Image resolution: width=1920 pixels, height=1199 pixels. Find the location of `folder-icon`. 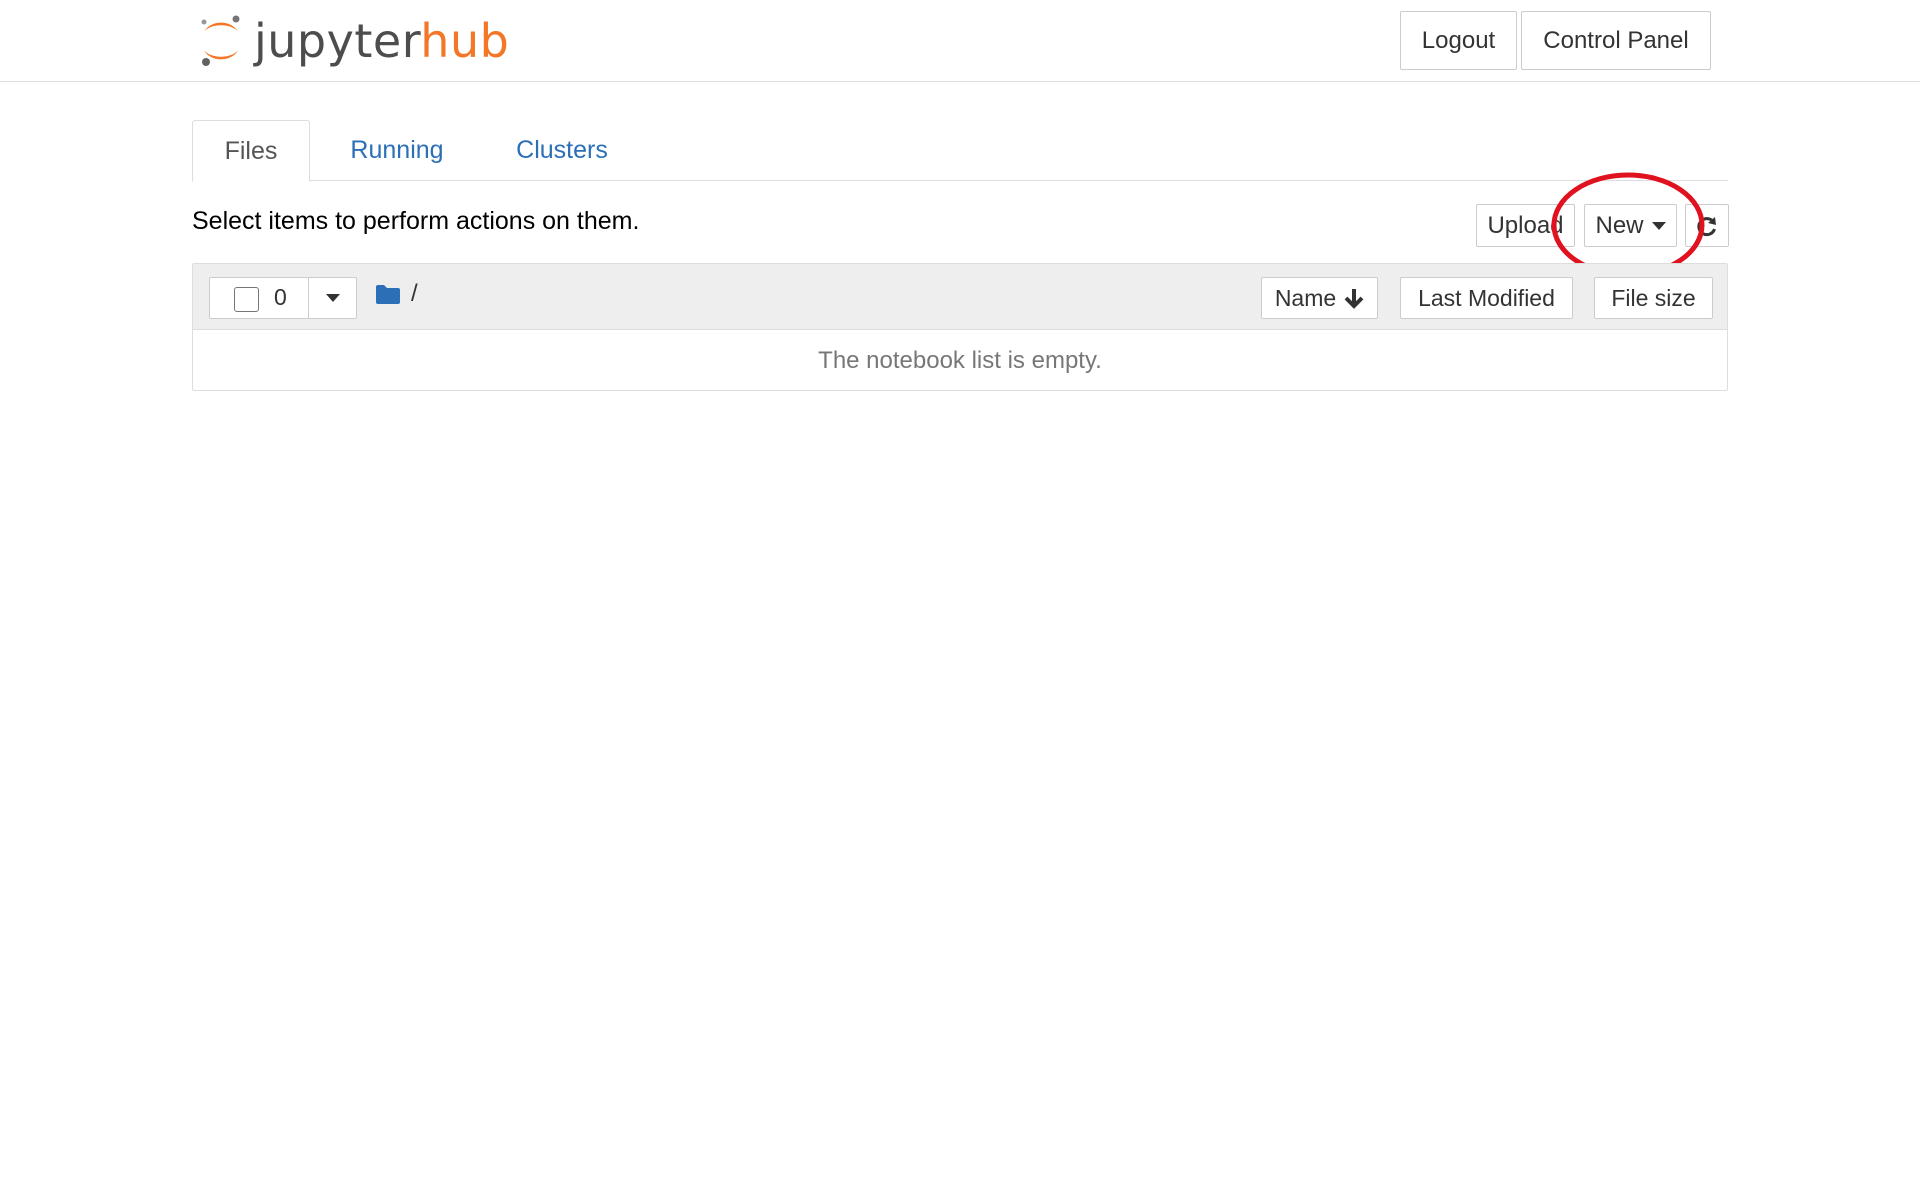

folder-icon is located at coordinates (388, 294).